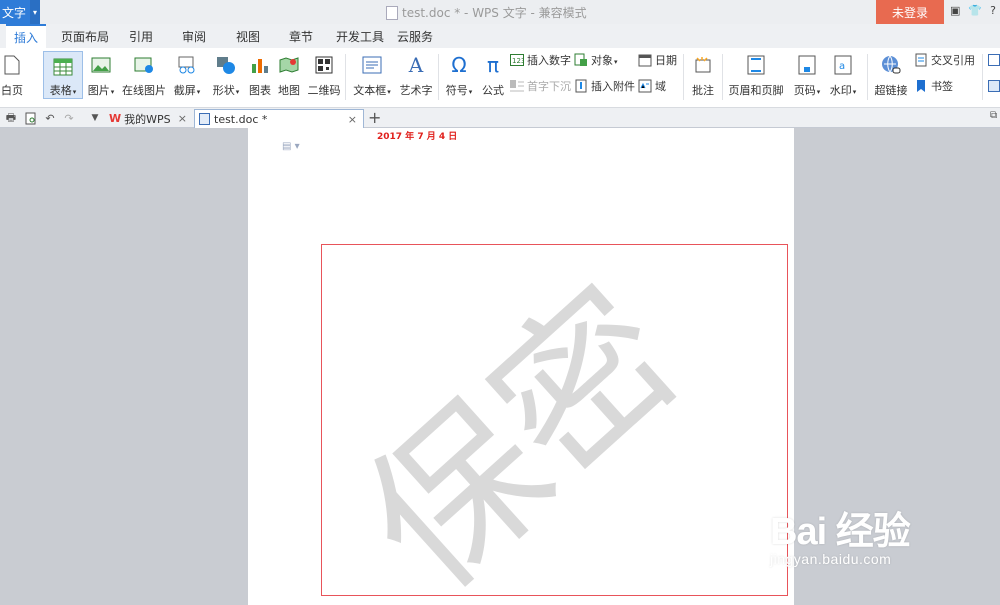 This screenshot has height=605, width=1000. Describe the element at coordinates (289, 77) in the screenshot. I see `map-button: 地图` at that location.